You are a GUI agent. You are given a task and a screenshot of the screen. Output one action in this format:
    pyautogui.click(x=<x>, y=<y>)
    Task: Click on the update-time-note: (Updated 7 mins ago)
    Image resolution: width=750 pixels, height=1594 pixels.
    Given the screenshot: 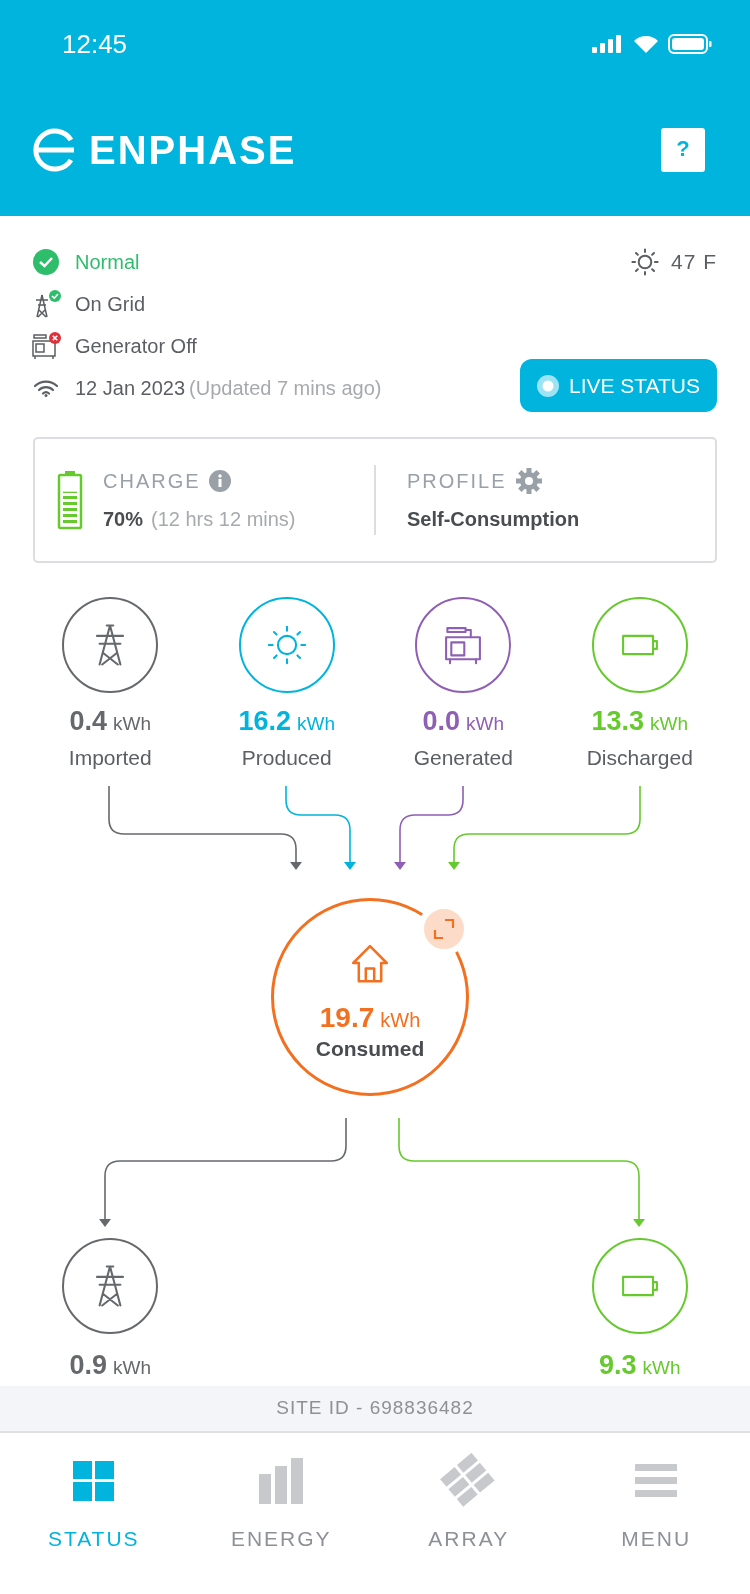 What is the action you would take?
    pyautogui.click(x=285, y=388)
    